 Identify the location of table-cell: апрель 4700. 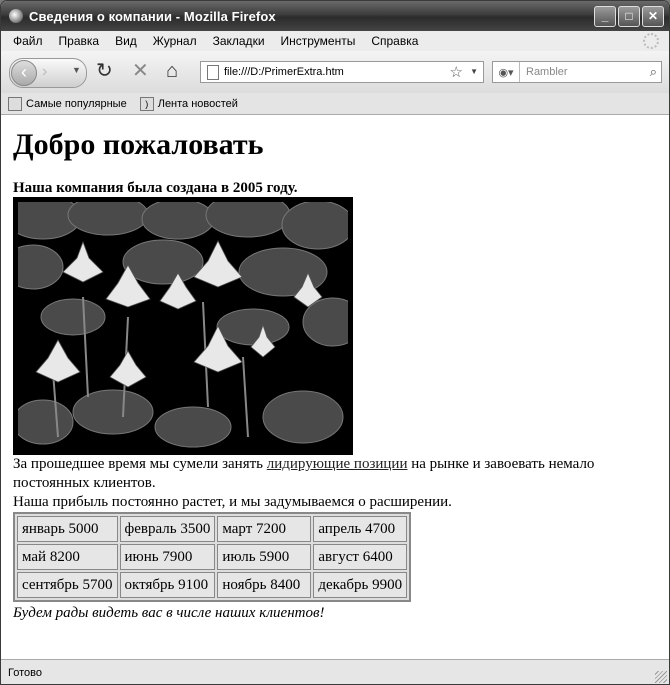
(360, 529).